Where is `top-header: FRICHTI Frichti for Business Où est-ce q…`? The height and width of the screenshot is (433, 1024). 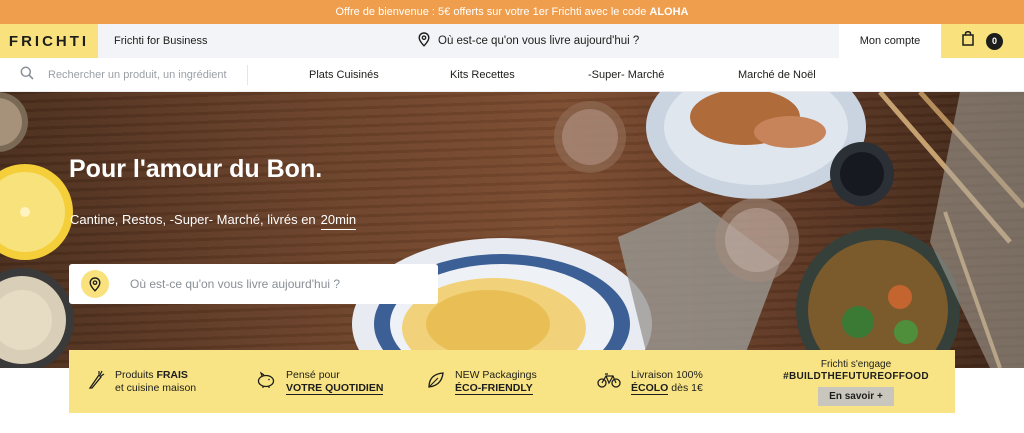 top-header: FRICHTI Frichti for Business Où est-ce q… is located at coordinates (512, 41).